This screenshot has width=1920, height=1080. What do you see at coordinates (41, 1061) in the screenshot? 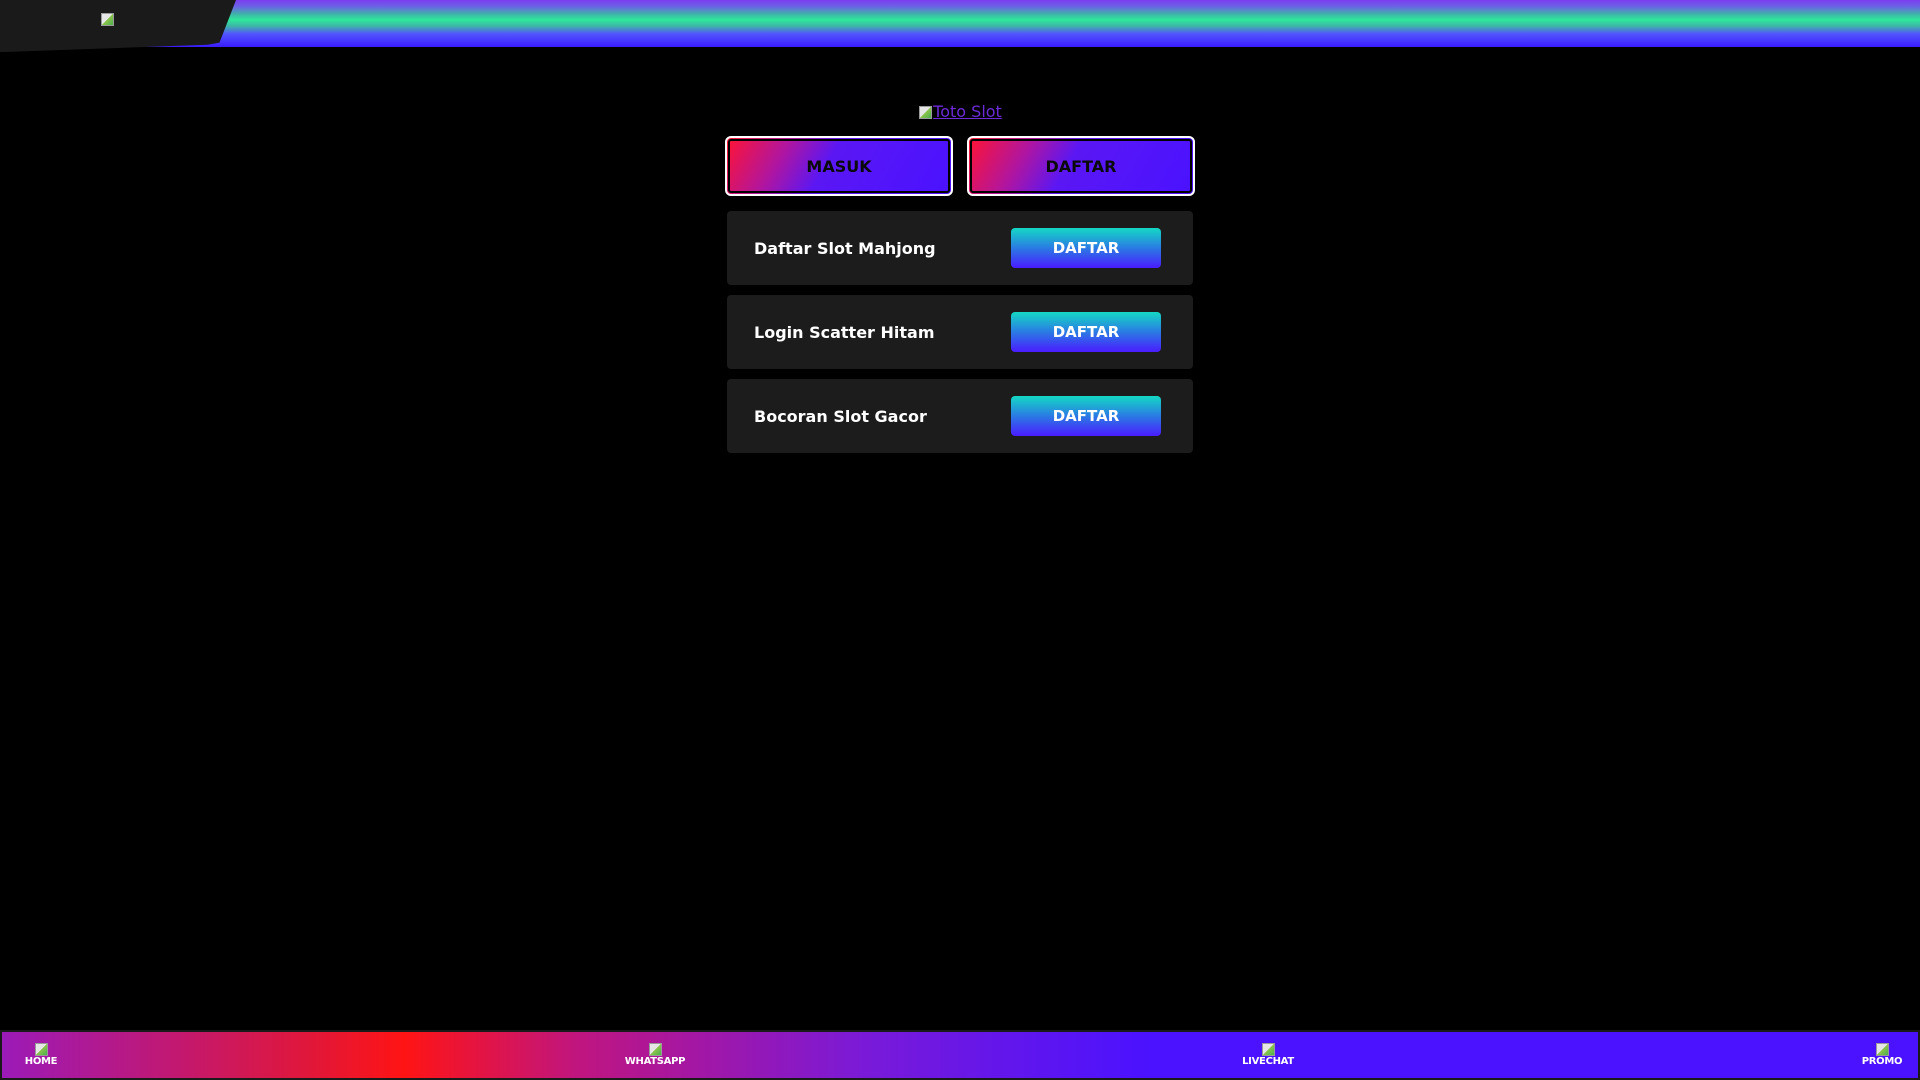
I see `nav-label-home: HOME` at bounding box center [41, 1061].